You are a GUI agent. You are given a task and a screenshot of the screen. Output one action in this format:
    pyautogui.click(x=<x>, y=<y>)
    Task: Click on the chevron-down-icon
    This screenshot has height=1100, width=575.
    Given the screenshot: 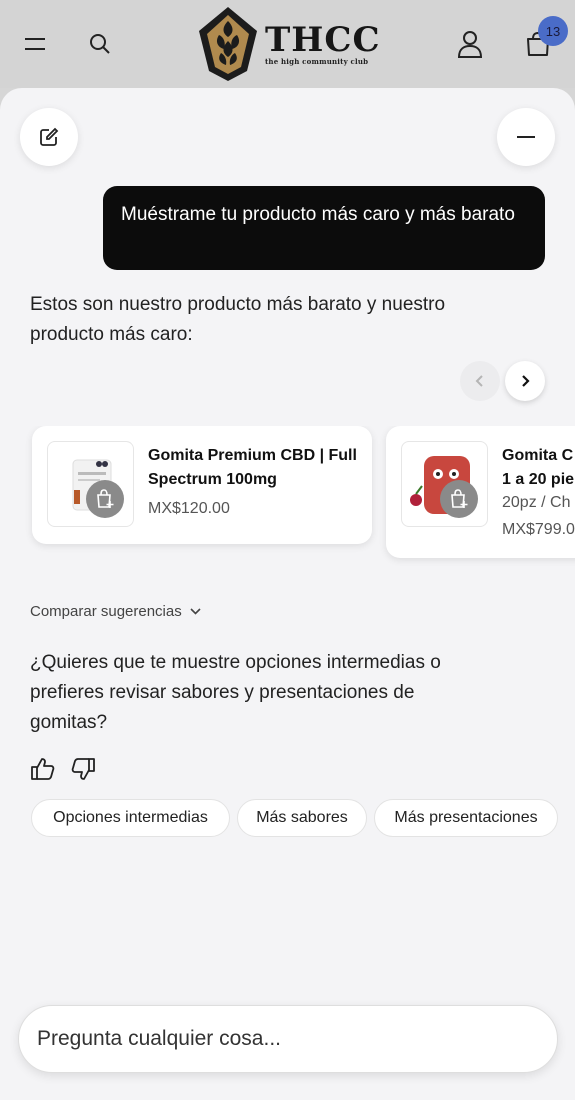 What is the action you would take?
    pyautogui.click(x=195, y=611)
    